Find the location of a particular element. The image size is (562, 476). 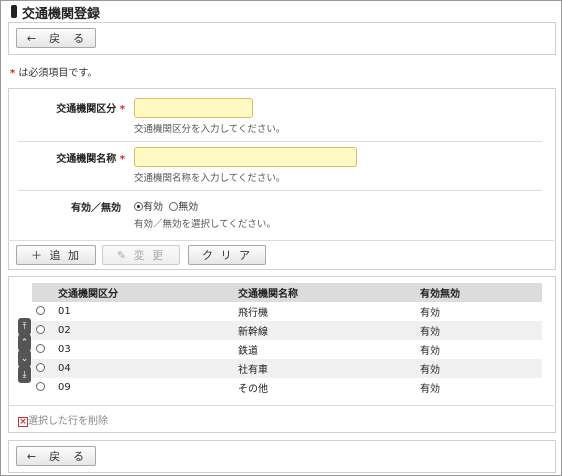

delete-selected-link: ×選択した行を削除 is located at coordinates (63, 419).